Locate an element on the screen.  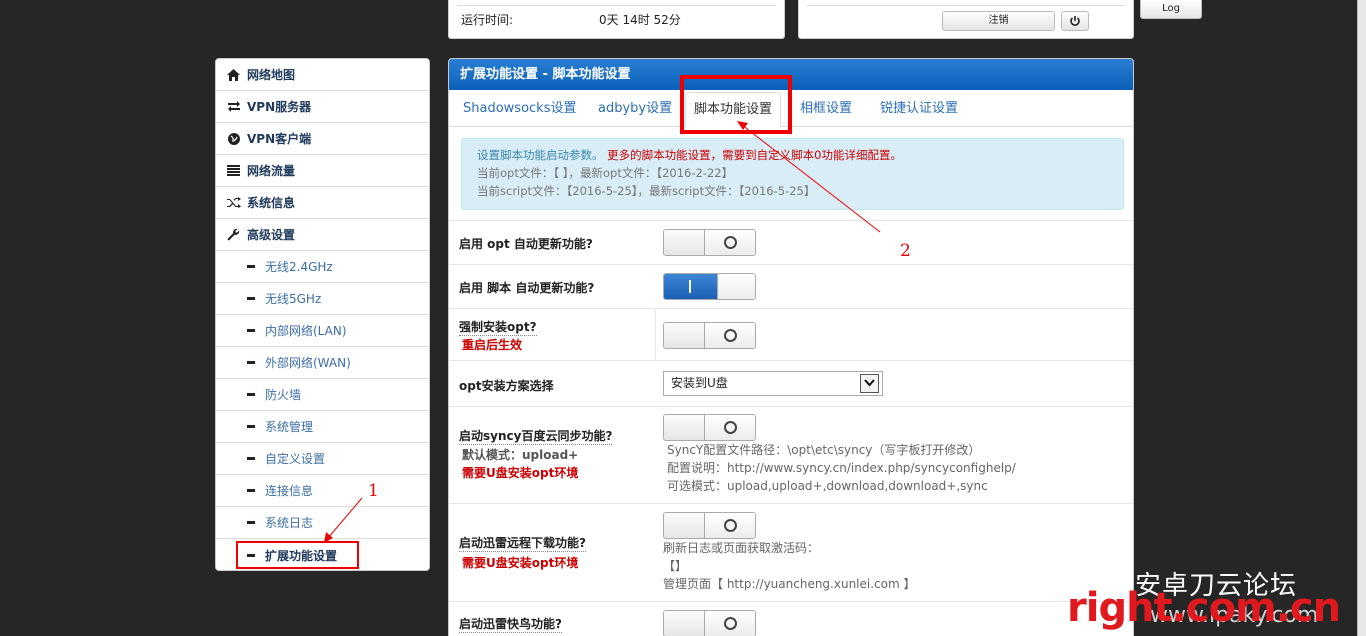
annotation-label-1: 1 is located at coordinates (373, 491).